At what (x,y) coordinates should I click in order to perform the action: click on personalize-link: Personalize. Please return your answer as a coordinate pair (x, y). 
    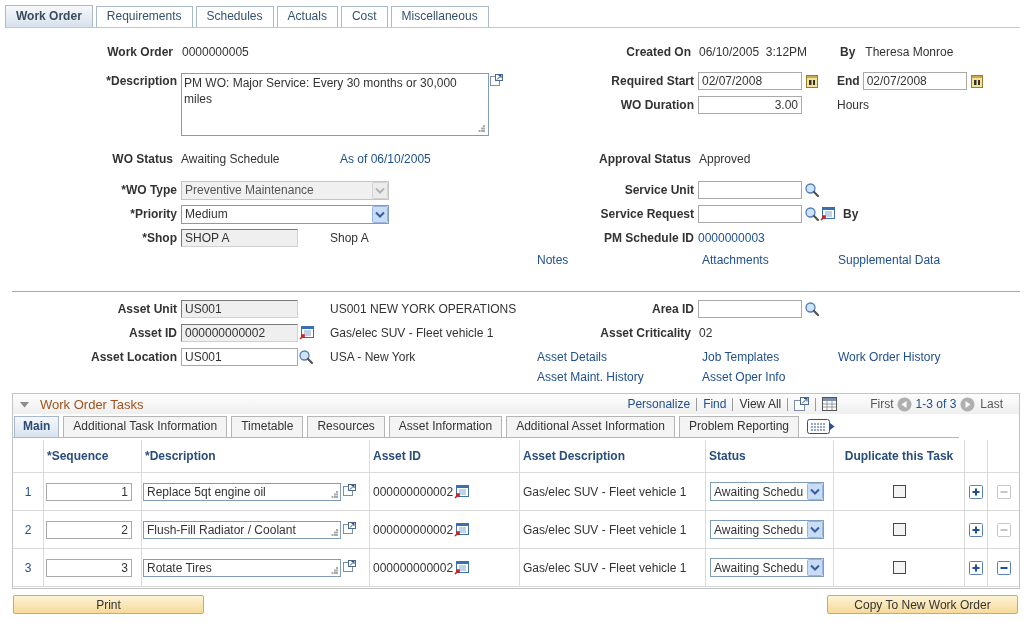
    Looking at the image, I should click on (659, 404).